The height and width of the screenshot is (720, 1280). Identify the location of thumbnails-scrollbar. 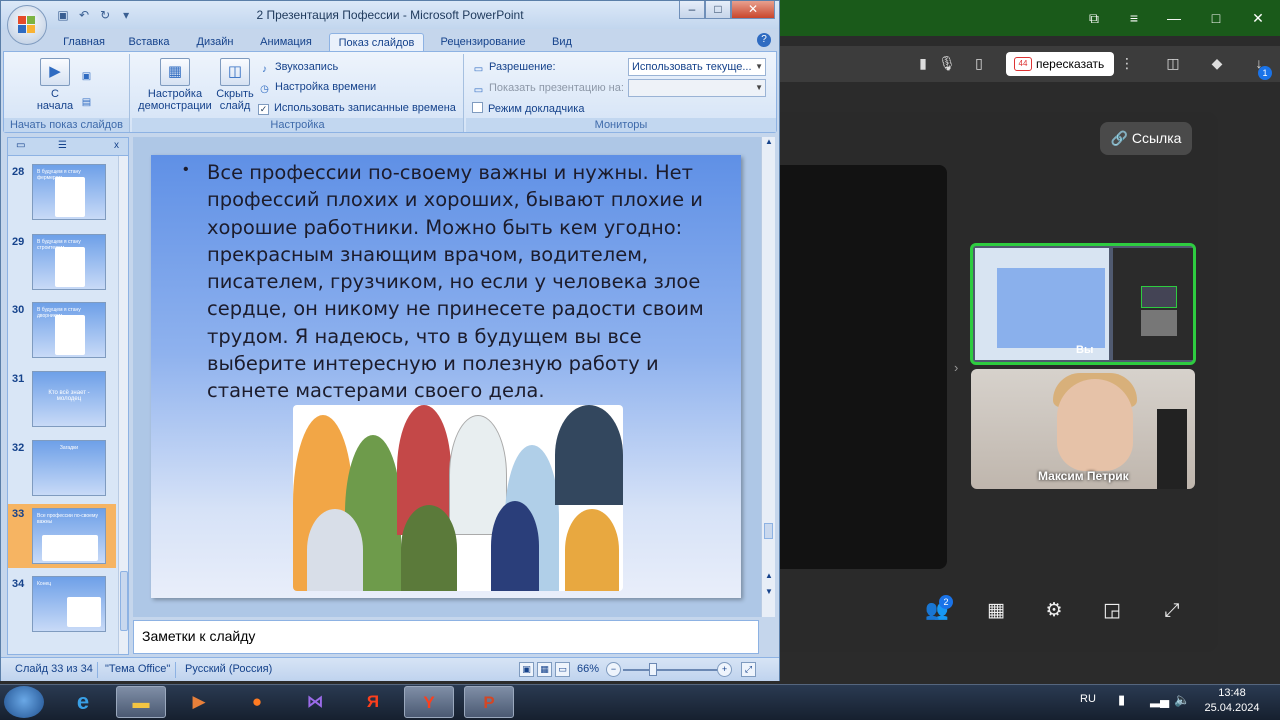
(123, 405).